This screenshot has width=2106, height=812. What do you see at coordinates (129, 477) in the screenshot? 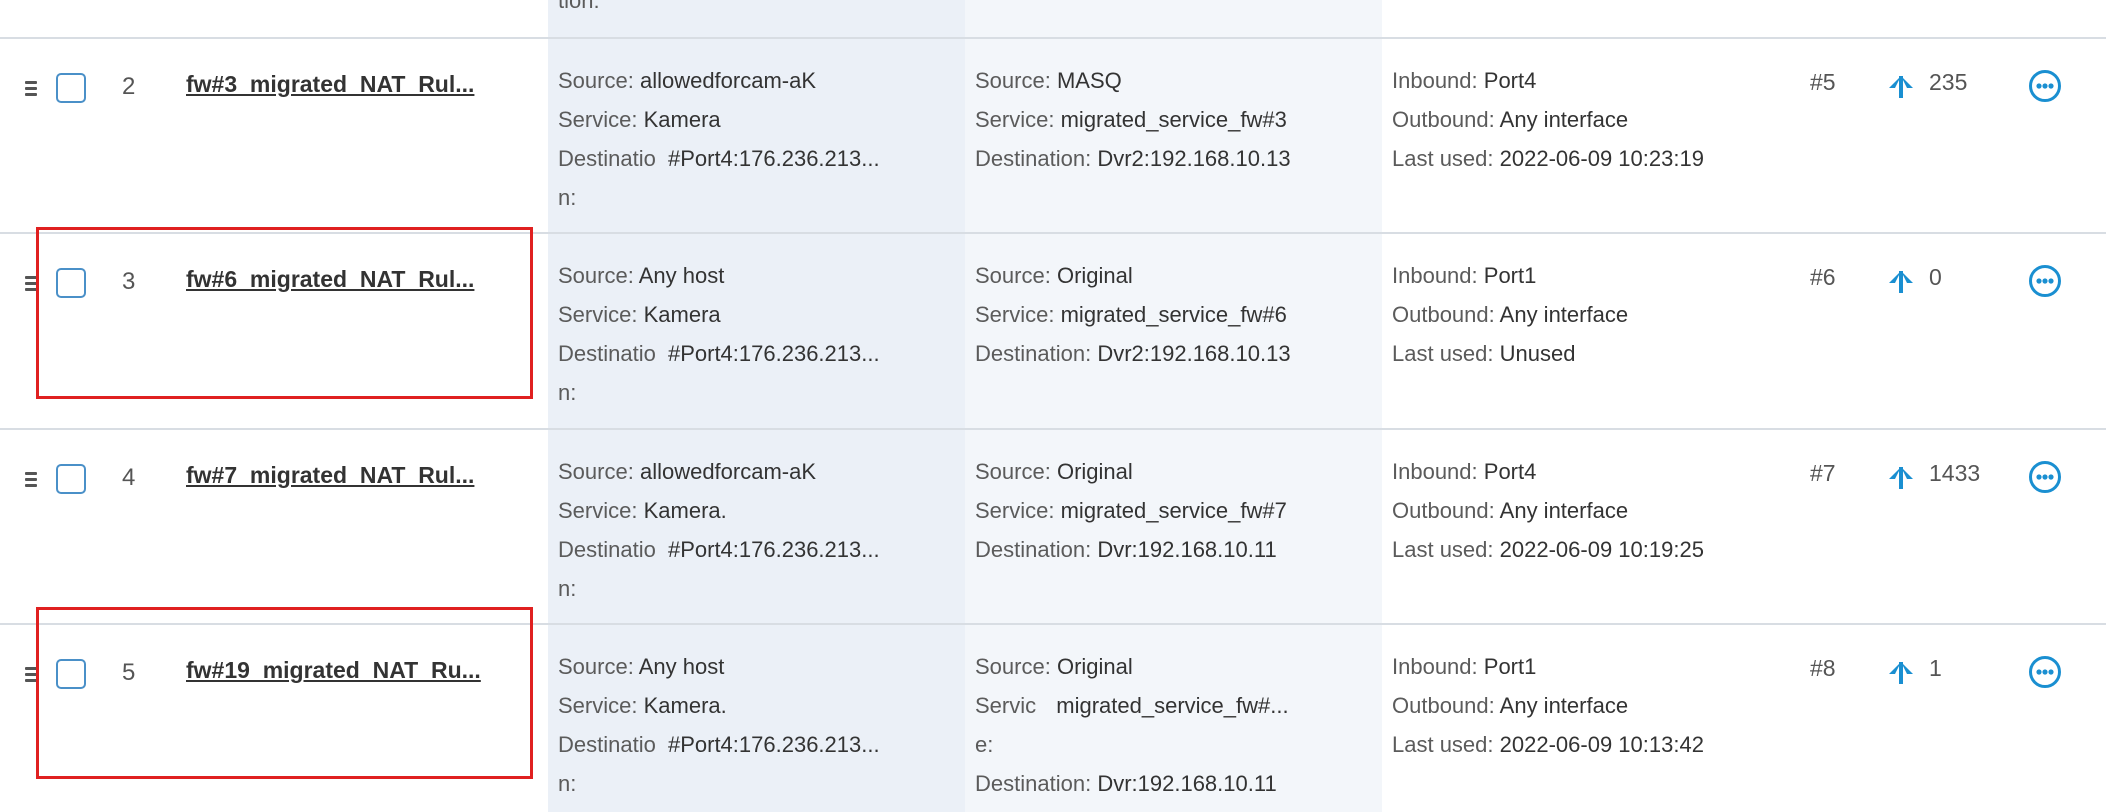
I see `row-number: 4` at bounding box center [129, 477].